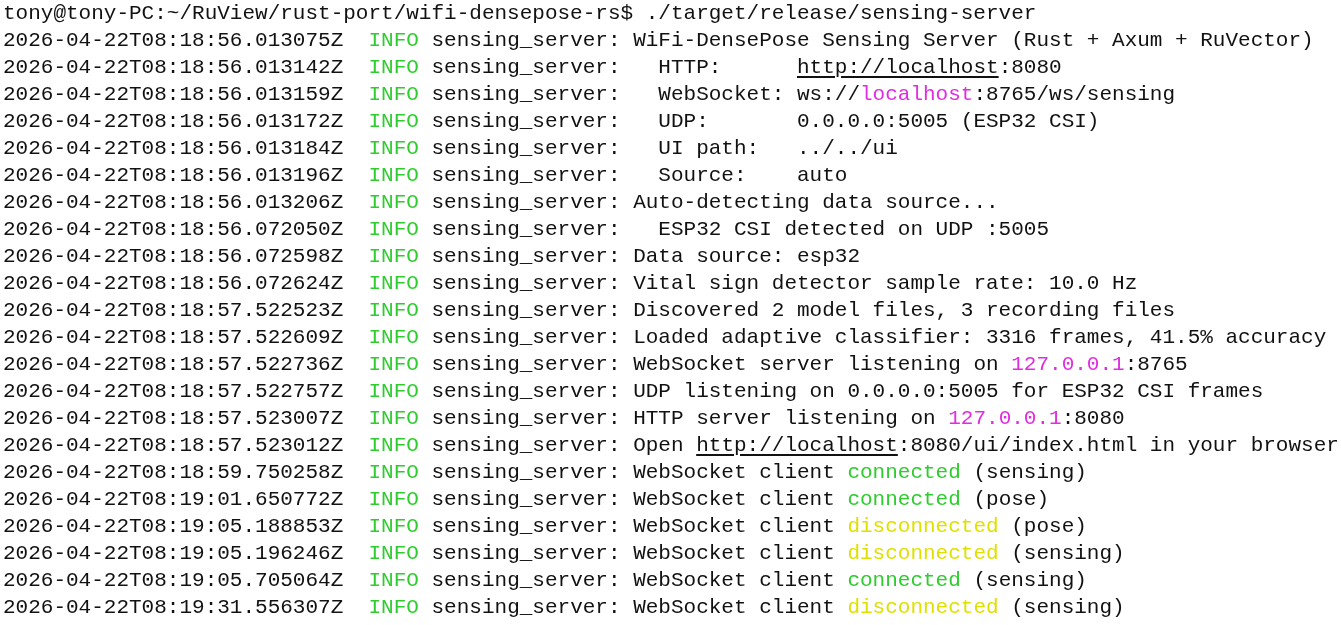  What do you see at coordinates (659, 445) in the screenshot?
I see `log-message: Open` at bounding box center [659, 445].